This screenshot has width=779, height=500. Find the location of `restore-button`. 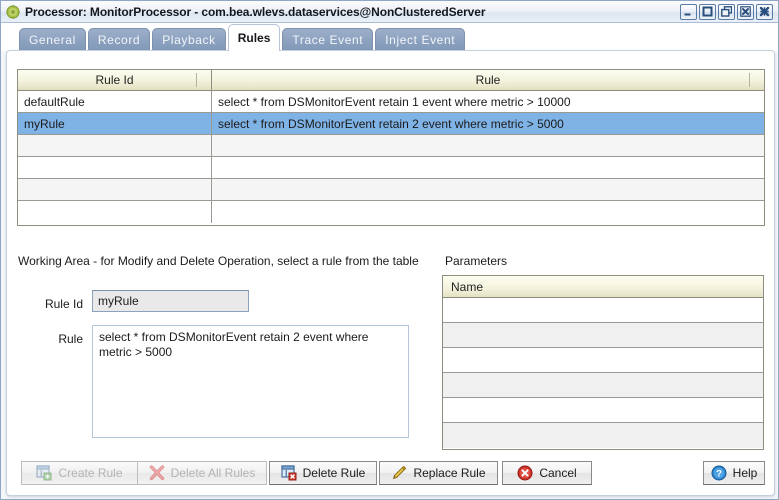

restore-button is located at coordinates (726, 11).